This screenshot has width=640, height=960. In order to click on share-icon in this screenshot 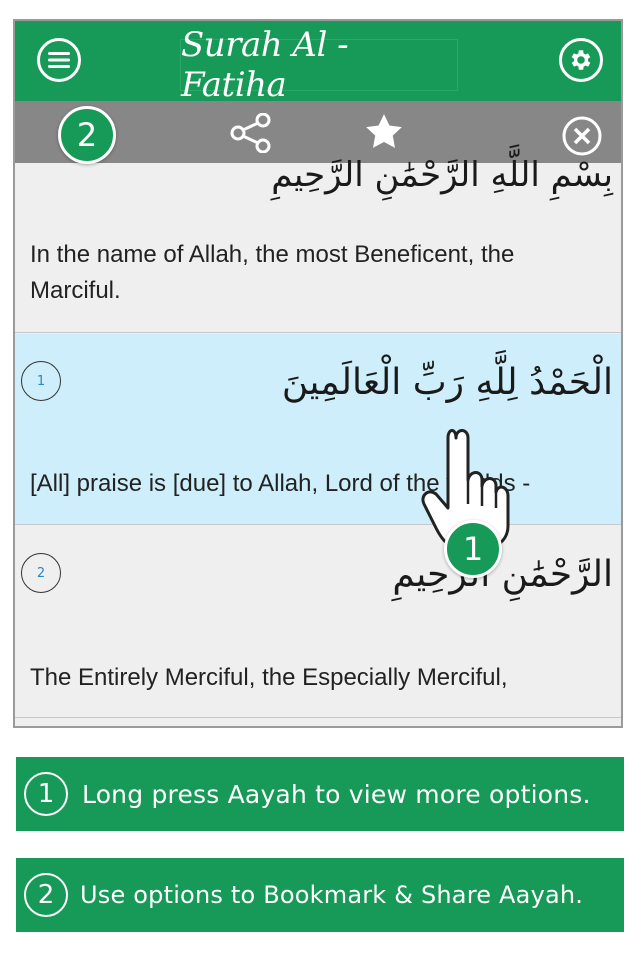, I will do `click(251, 133)`.